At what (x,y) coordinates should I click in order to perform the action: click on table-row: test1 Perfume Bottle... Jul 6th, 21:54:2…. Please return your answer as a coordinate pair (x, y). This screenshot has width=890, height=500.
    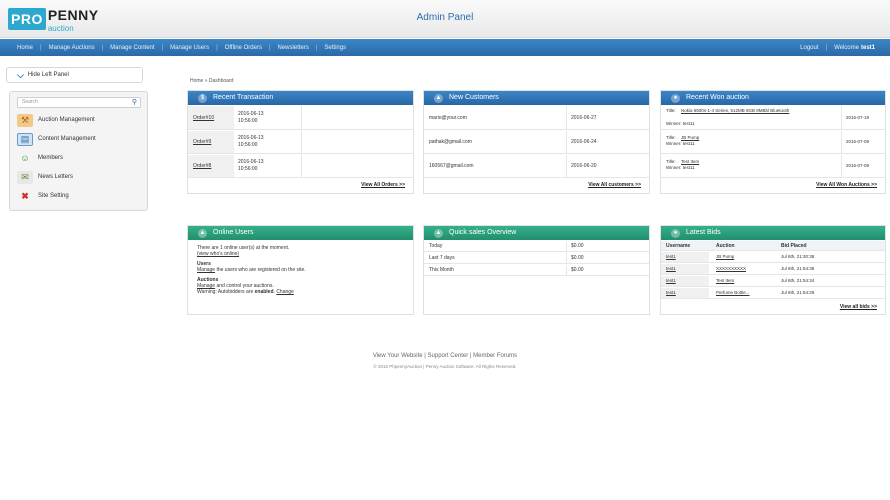
    Looking at the image, I should click on (773, 293).